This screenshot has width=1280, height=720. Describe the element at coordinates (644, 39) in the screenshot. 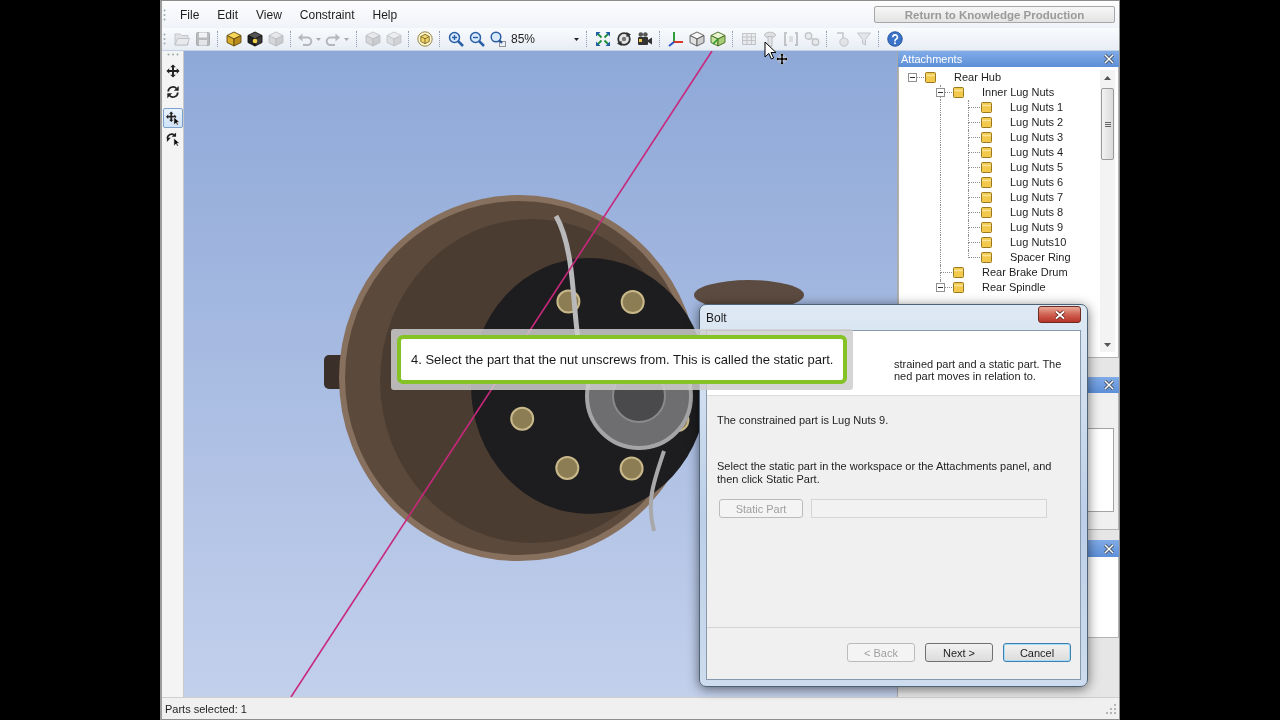

I see `video-camera-icon` at that location.